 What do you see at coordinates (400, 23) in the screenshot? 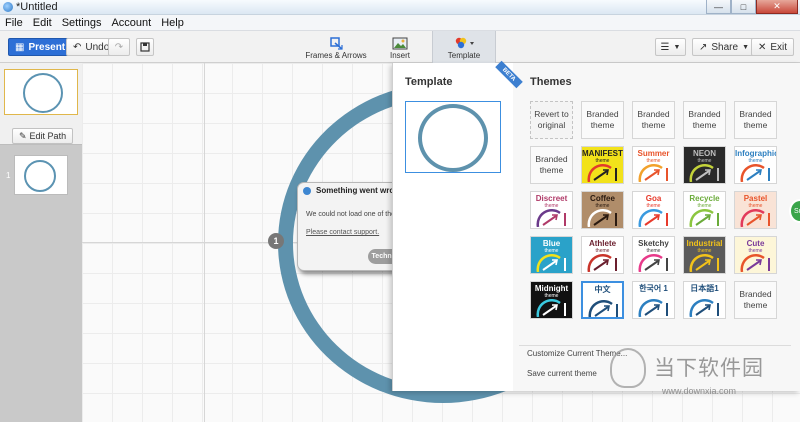
I see `menu-bar: File Edit Settings Account Help` at bounding box center [400, 23].